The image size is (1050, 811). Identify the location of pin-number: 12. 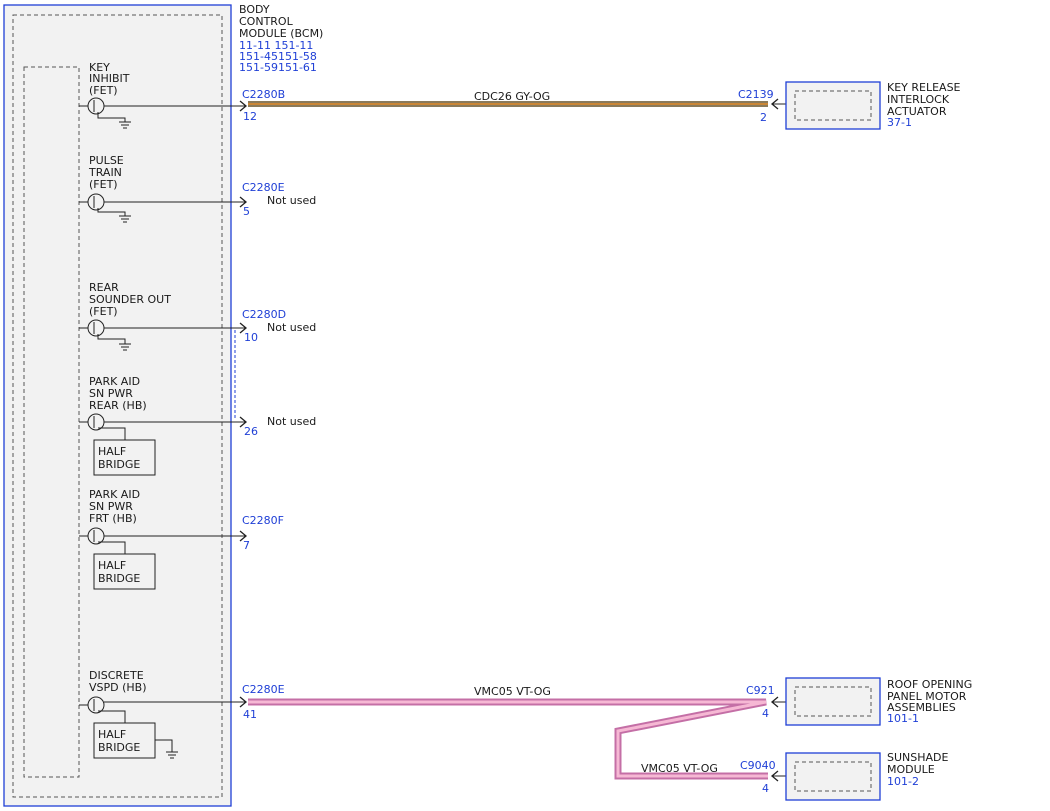
(250, 116).